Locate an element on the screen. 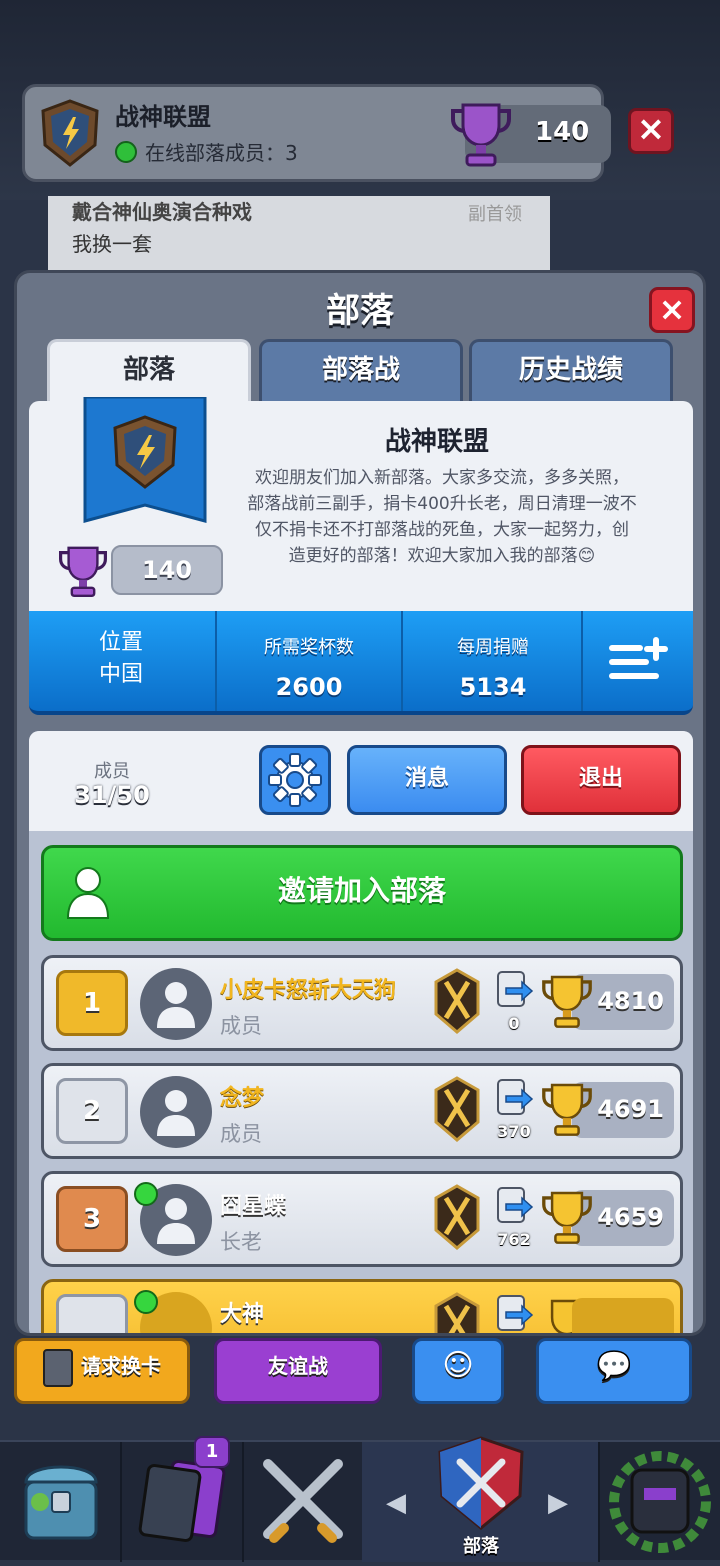 This screenshot has height=1566, width=720. emote-button: ☺ is located at coordinates (458, 1371).